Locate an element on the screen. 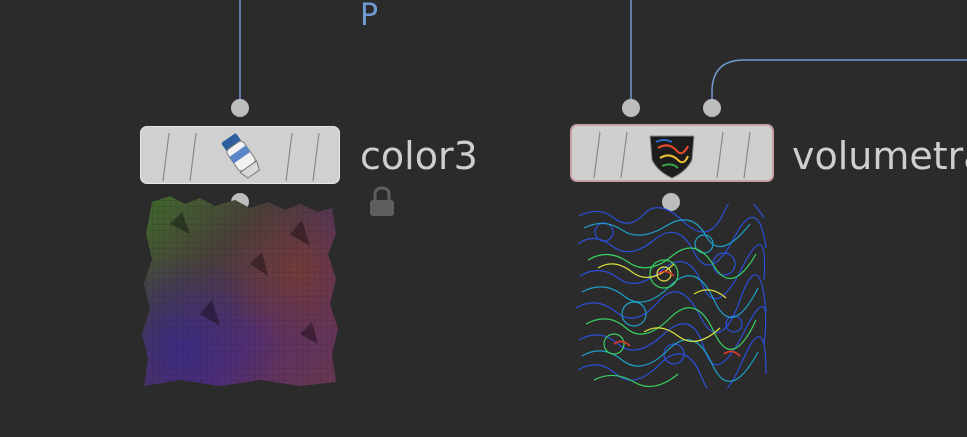  volumetra-node-name: volumetra is located at coordinates (879, 156).